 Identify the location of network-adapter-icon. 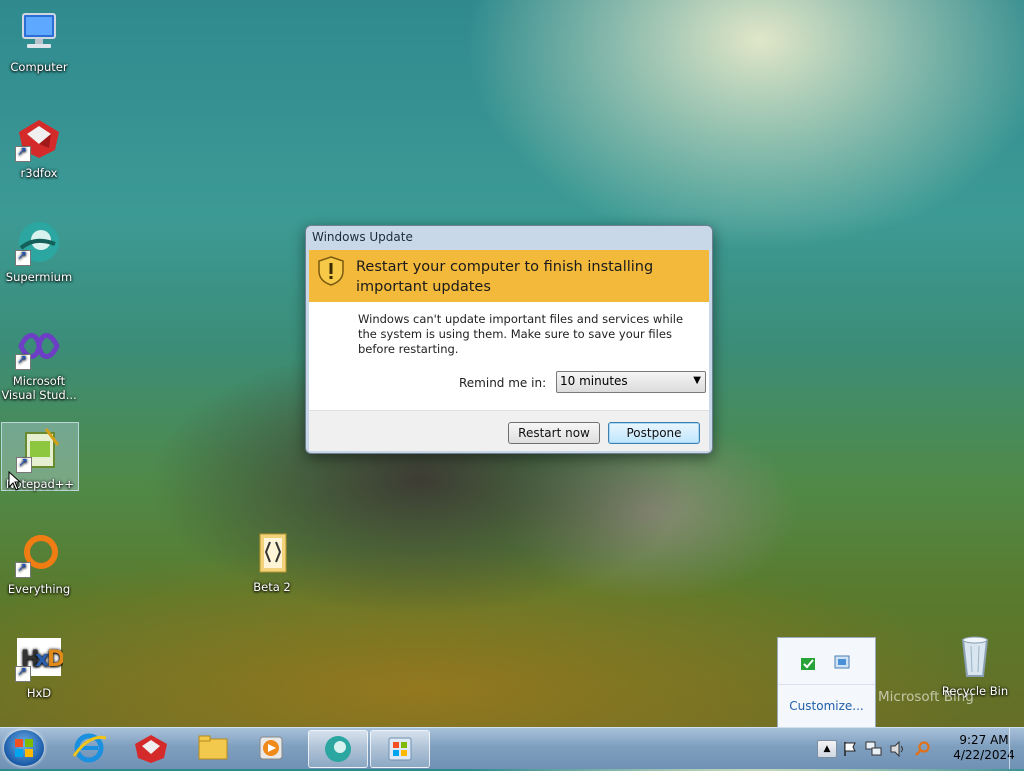
(842, 662).